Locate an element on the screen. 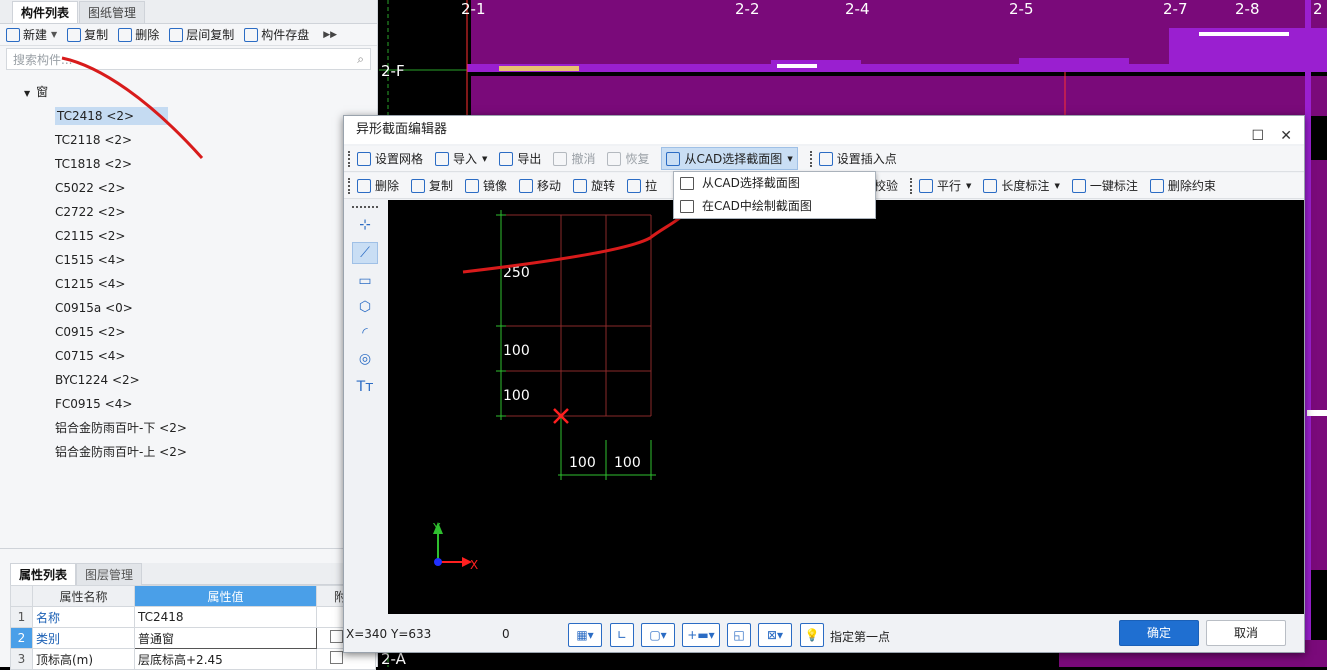 The image size is (1327, 670). stretch-button: 拉 is located at coordinates (642, 185).